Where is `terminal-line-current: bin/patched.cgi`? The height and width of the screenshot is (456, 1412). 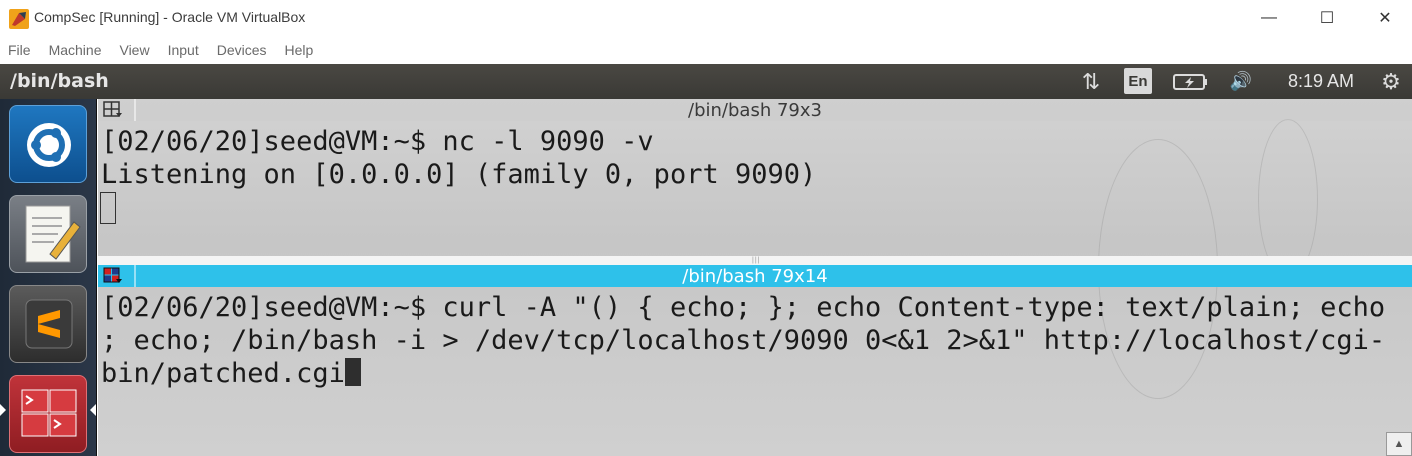
terminal-line-current: bin/patched.cgi is located at coordinates (231, 373).